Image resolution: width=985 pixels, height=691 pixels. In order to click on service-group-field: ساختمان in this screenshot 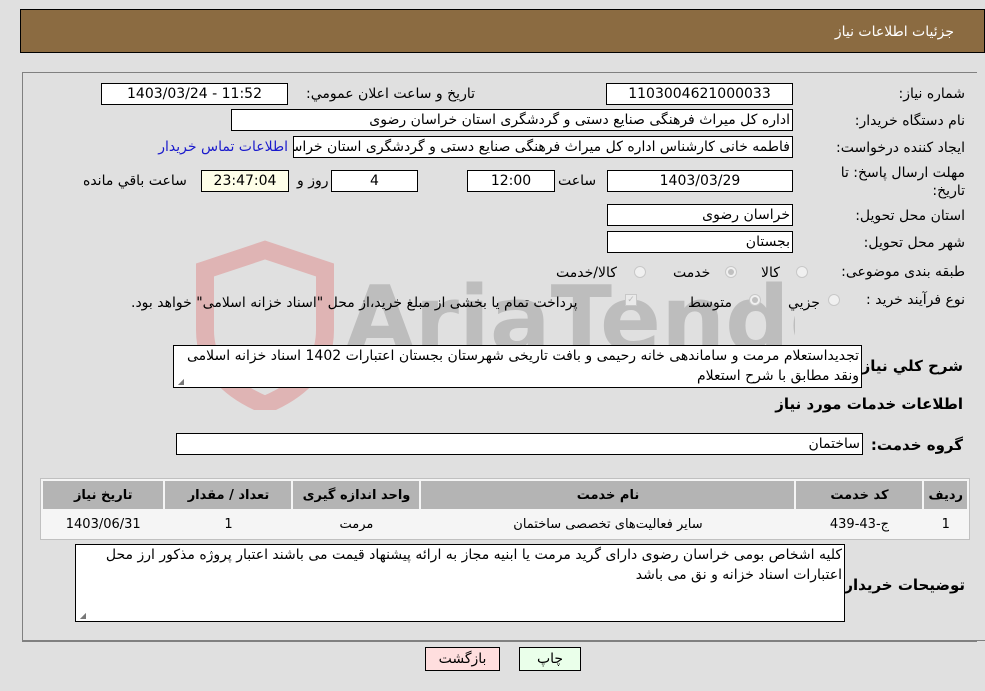, I will do `click(519, 444)`.